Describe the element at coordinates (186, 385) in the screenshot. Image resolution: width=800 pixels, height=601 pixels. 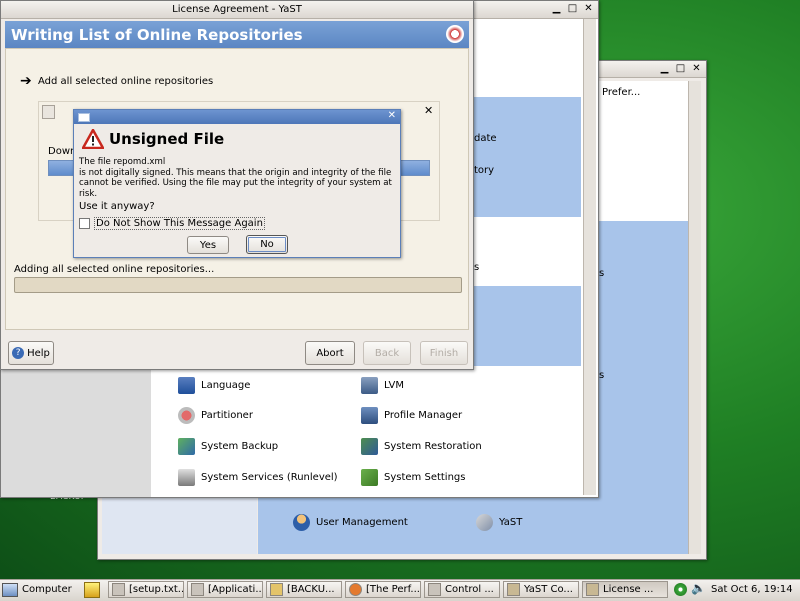
I see `language-icon` at that location.